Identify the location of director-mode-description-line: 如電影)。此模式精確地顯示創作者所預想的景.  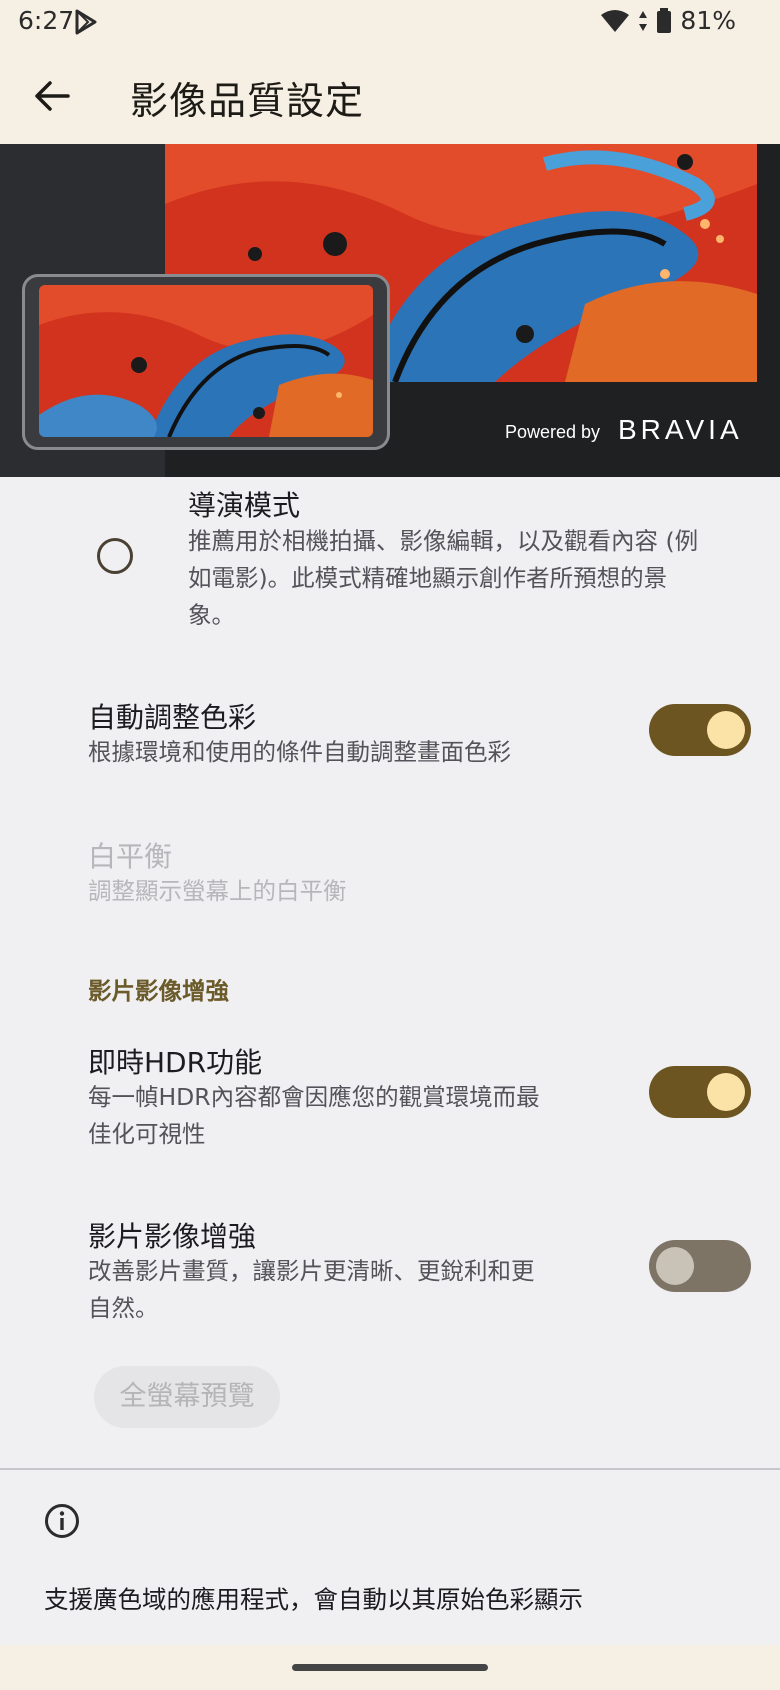
(428, 578).